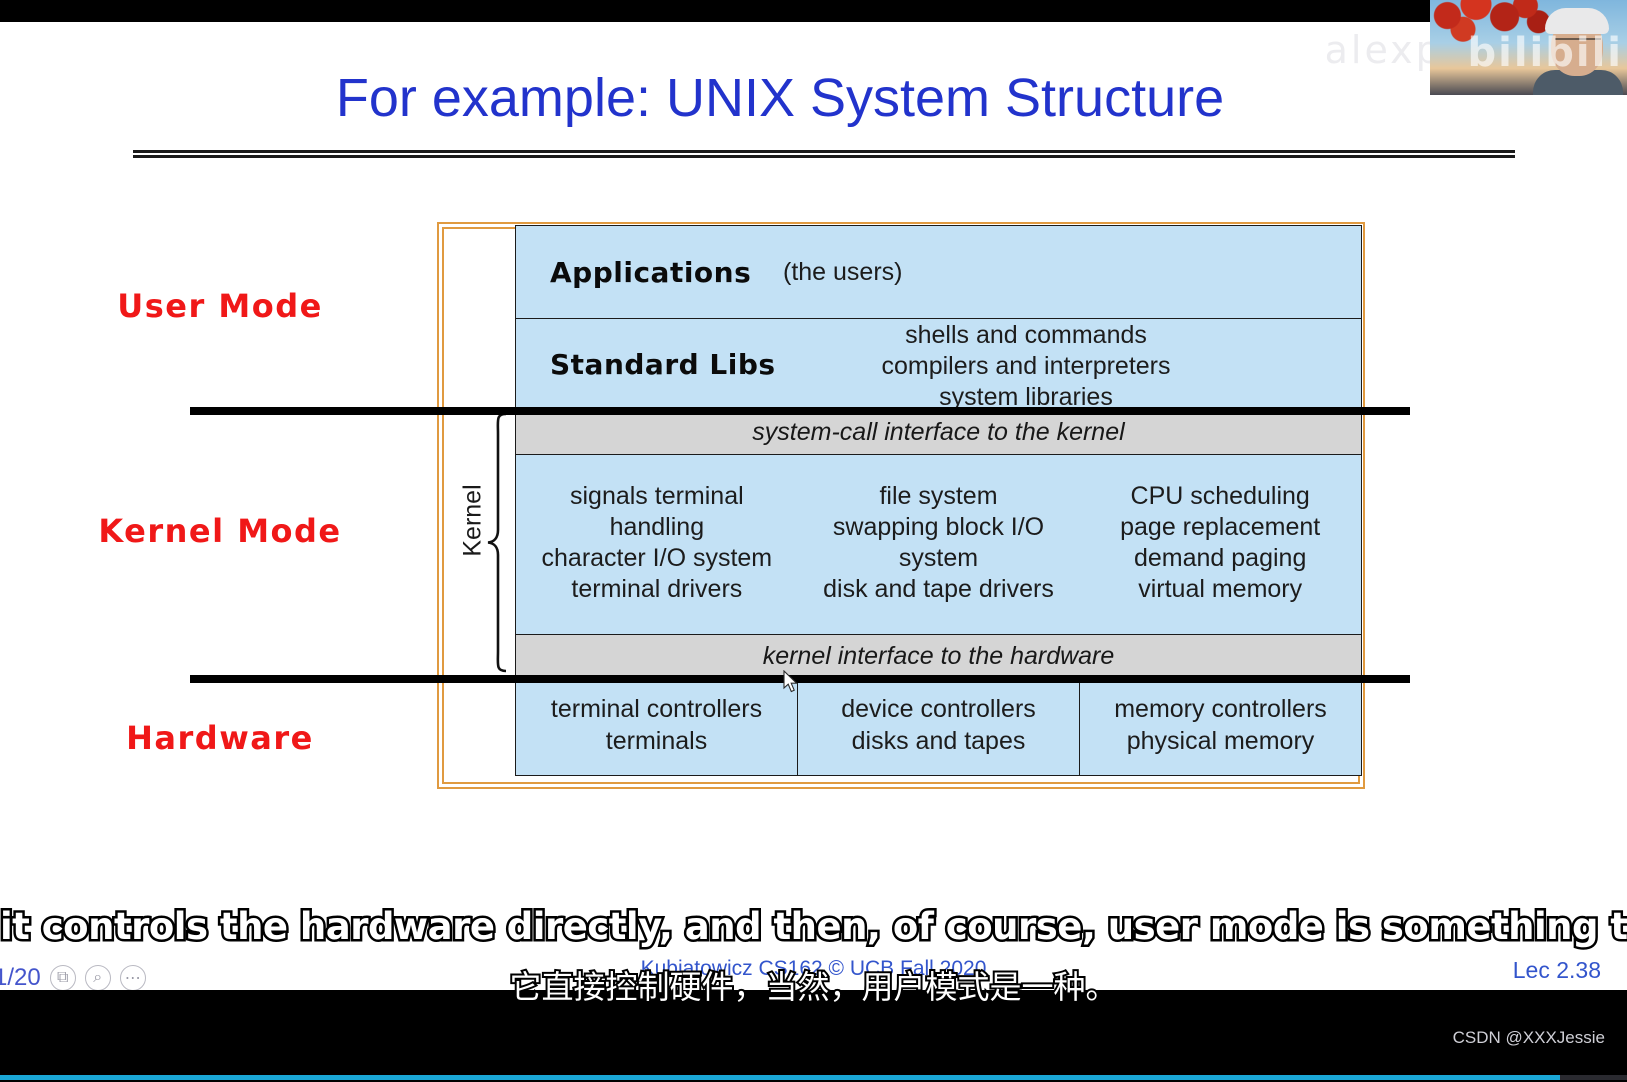 The image size is (1627, 1082). Describe the element at coordinates (663, 364) in the screenshot. I see `standard-libs-label: Standard Libs` at that location.